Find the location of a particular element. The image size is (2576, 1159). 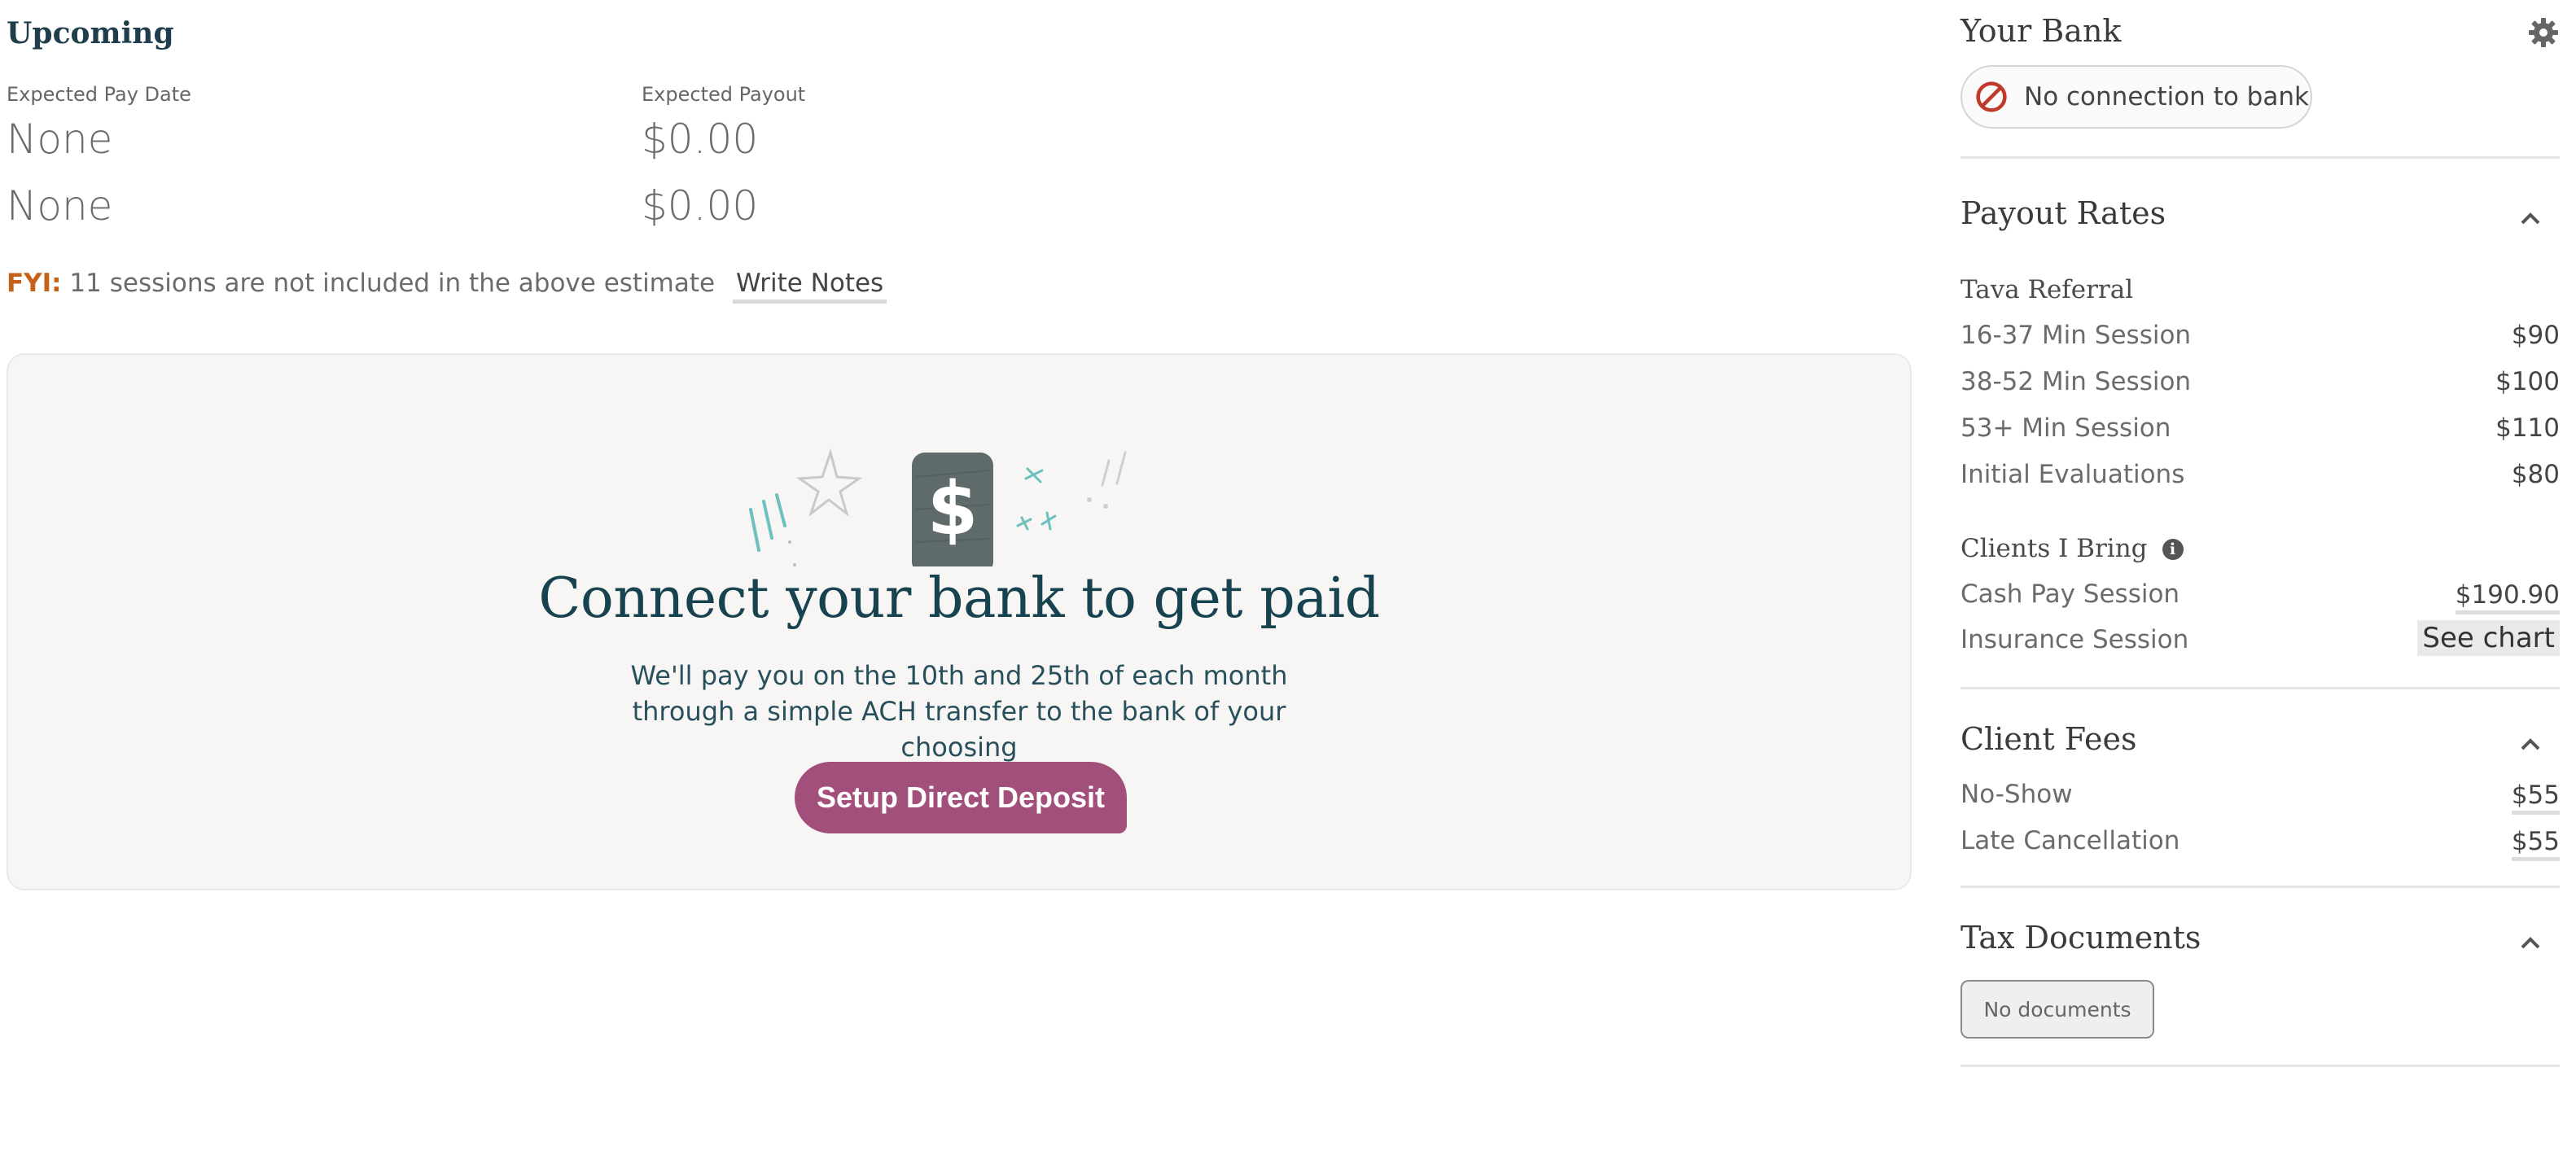

rate-label: Insurance Session is located at coordinates (2074, 639).